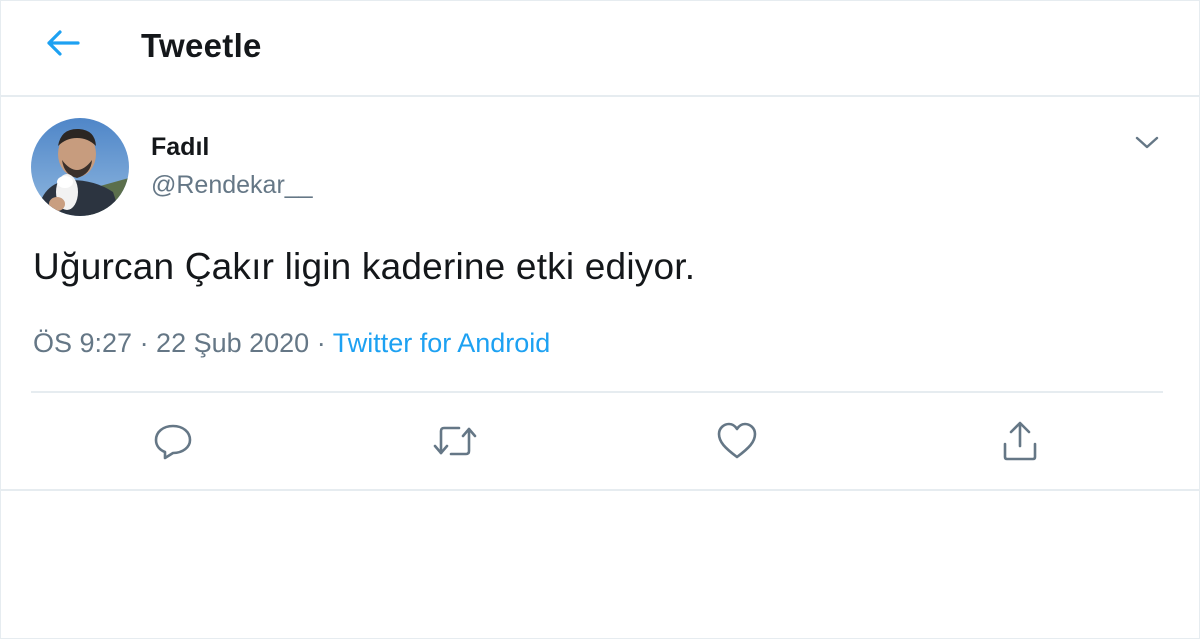  I want to click on retweet-button, so click(455, 443).